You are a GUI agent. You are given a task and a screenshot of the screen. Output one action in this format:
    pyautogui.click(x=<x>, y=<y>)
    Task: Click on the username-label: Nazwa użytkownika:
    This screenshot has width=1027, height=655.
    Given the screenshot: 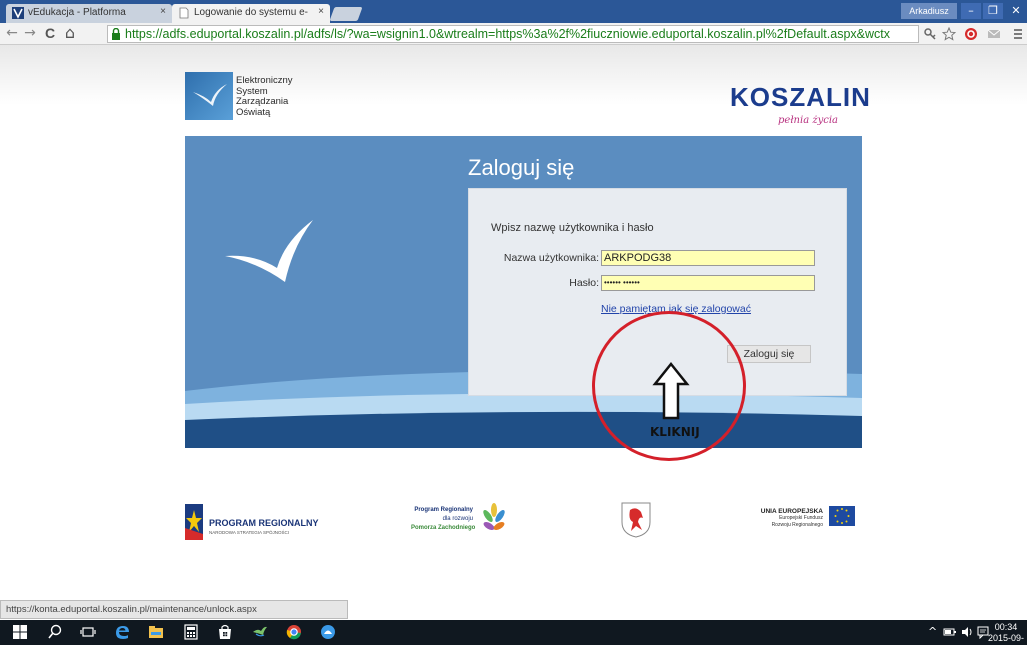 What is the action you would take?
    pyautogui.click(x=551, y=258)
    